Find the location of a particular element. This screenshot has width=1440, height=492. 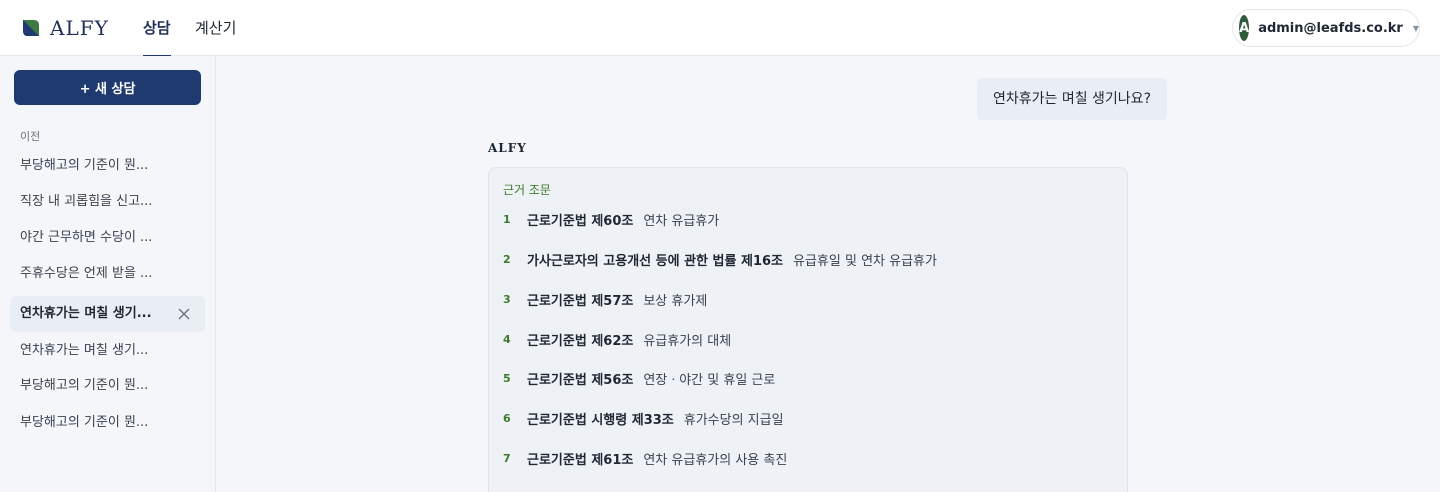

citation-title: 휴가수당의 지급일 is located at coordinates (733, 420).